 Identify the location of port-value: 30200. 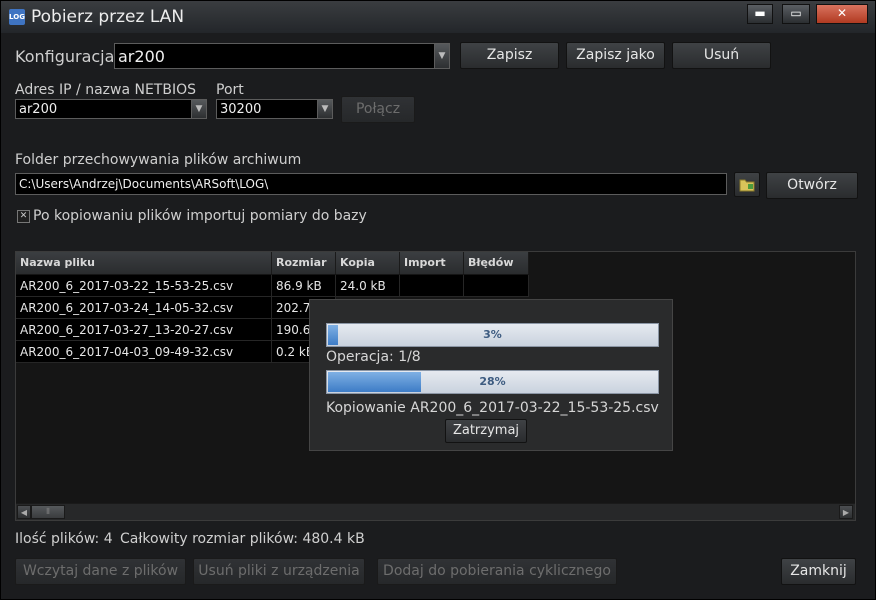
(241, 109).